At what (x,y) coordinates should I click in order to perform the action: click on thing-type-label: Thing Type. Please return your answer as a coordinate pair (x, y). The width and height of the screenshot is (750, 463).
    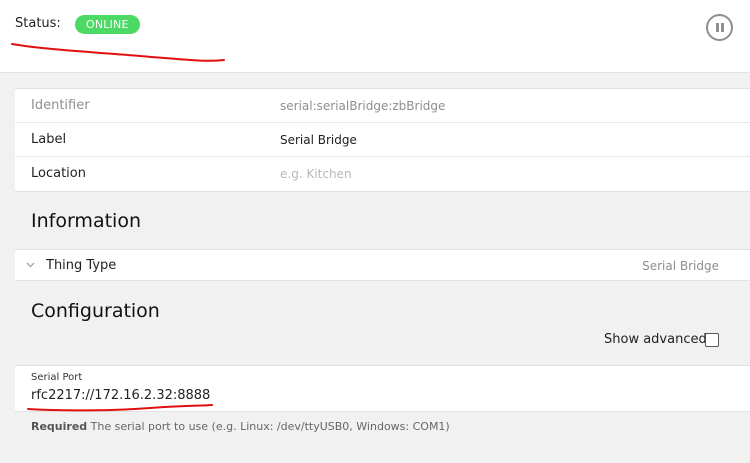
    Looking at the image, I should click on (81, 265).